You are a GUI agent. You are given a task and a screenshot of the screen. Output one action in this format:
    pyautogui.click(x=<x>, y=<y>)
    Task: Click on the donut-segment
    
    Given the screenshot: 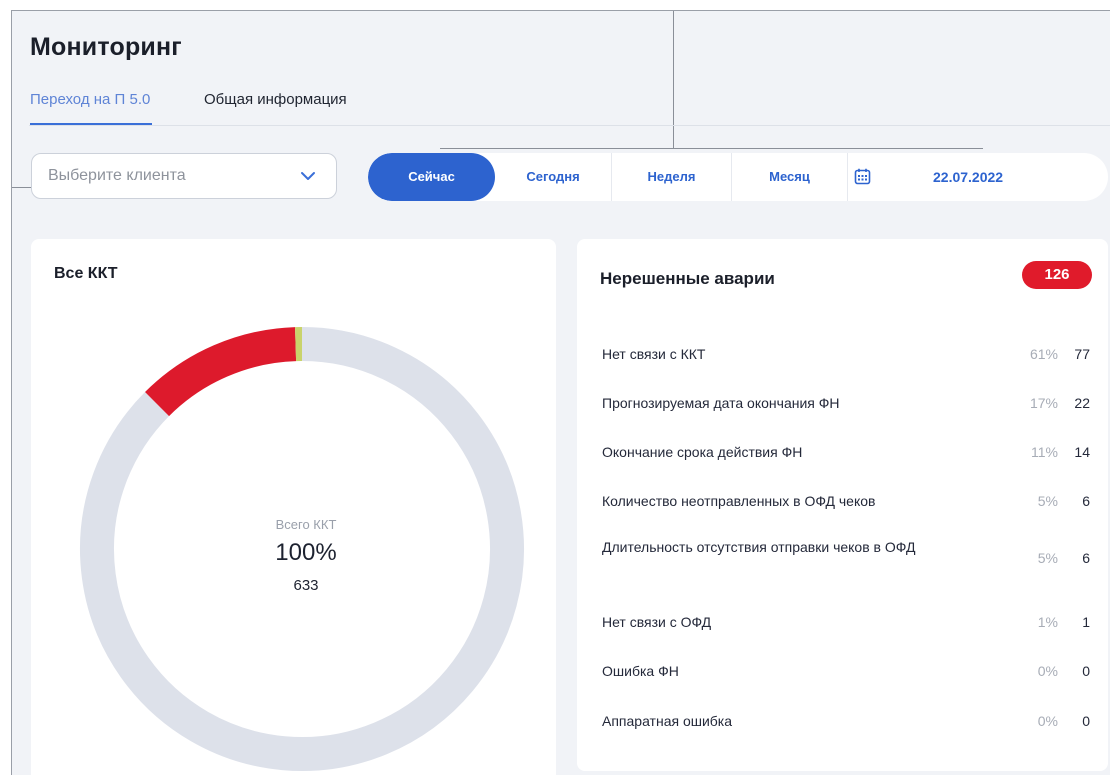 What is the action you would take?
    pyautogui.click(x=221, y=372)
    